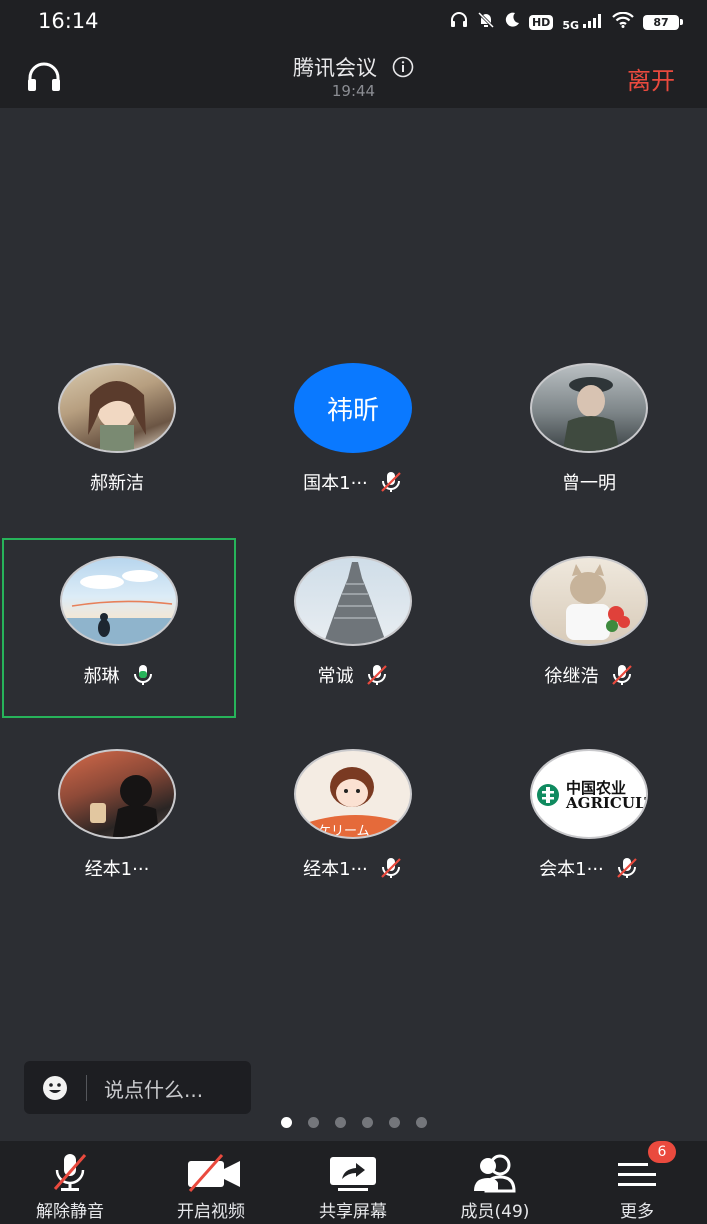 Image resolution: width=707 pixels, height=1224 pixels. What do you see at coordinates (70, 1212) in the screenshot?
I see `unmute-label: 解除静音` at bounding box center [70, 1212].